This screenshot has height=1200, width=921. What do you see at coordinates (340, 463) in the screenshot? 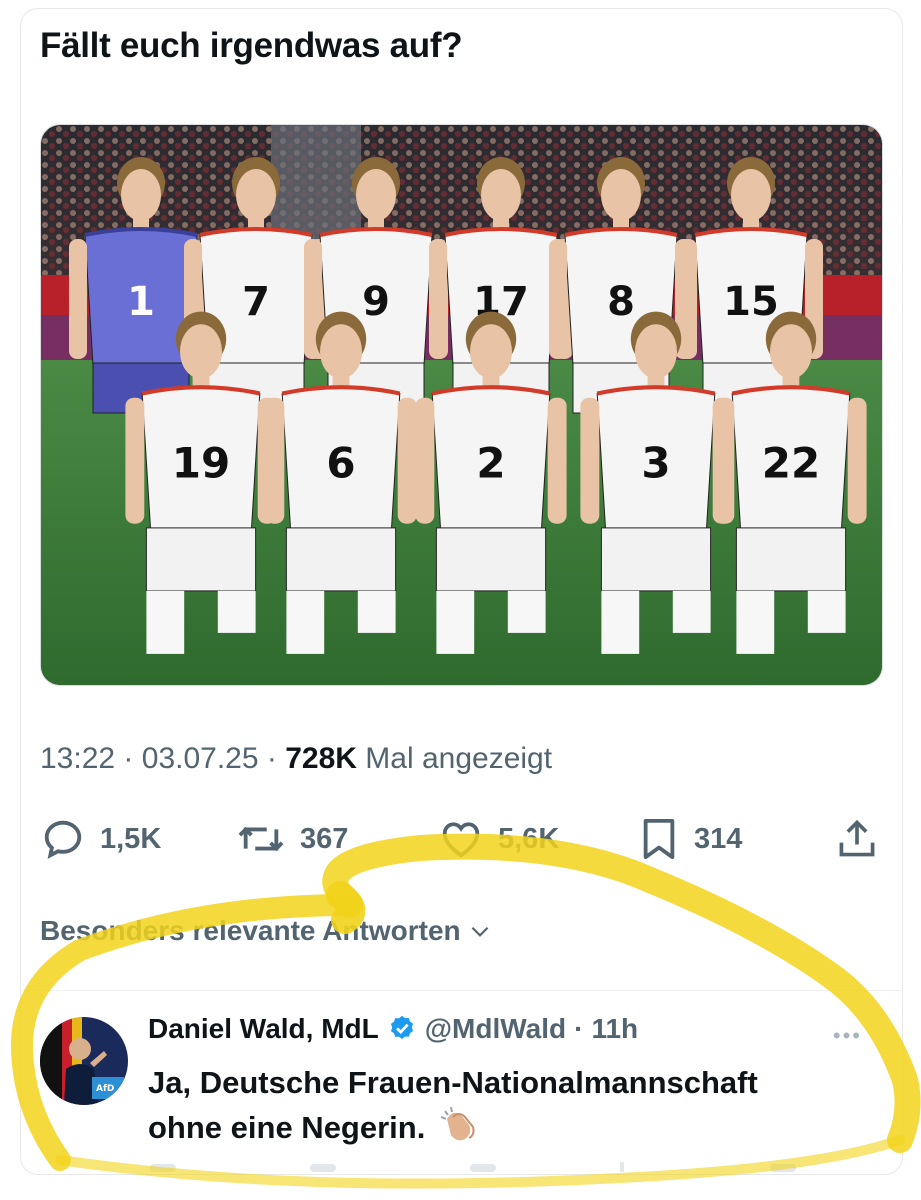
I see `jersey-number: 6` at bounding box center [340, 463].